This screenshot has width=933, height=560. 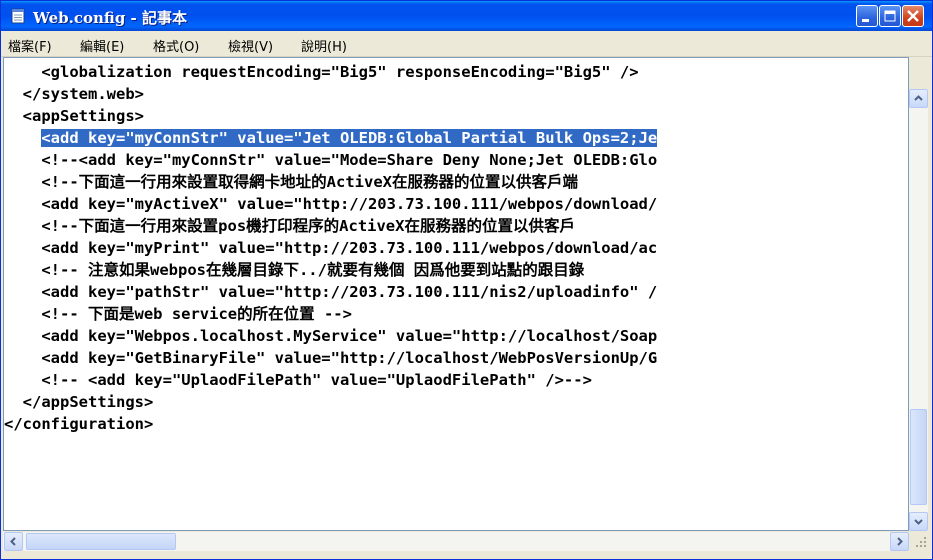 I want to click on window-title: Web.config - 記事本, so click(x=110, y=18).